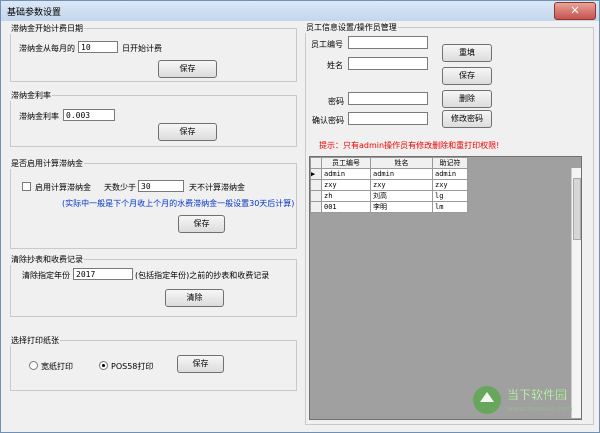 Image resolution: width=600 pixels, height=433 pixels. Describe the element at coordinates (33, 365) in the screenshot. I see `wide-paper-radio` at that location.